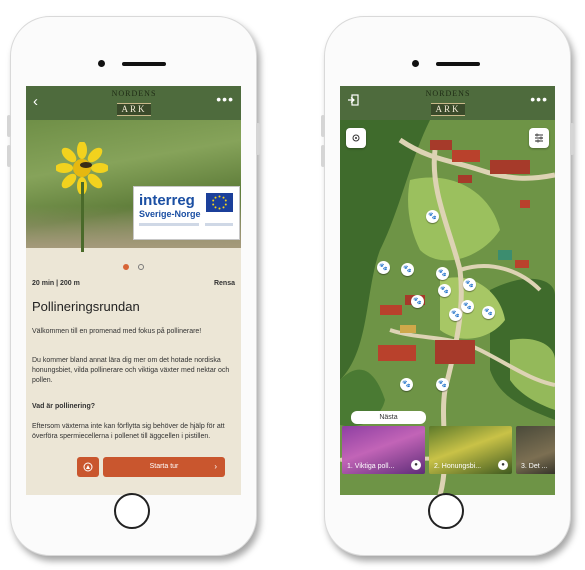  What do you see at coordinates (224, 283) in the screenshot?
I see `clear-link: Rensa` at bounding box center [224, 283].